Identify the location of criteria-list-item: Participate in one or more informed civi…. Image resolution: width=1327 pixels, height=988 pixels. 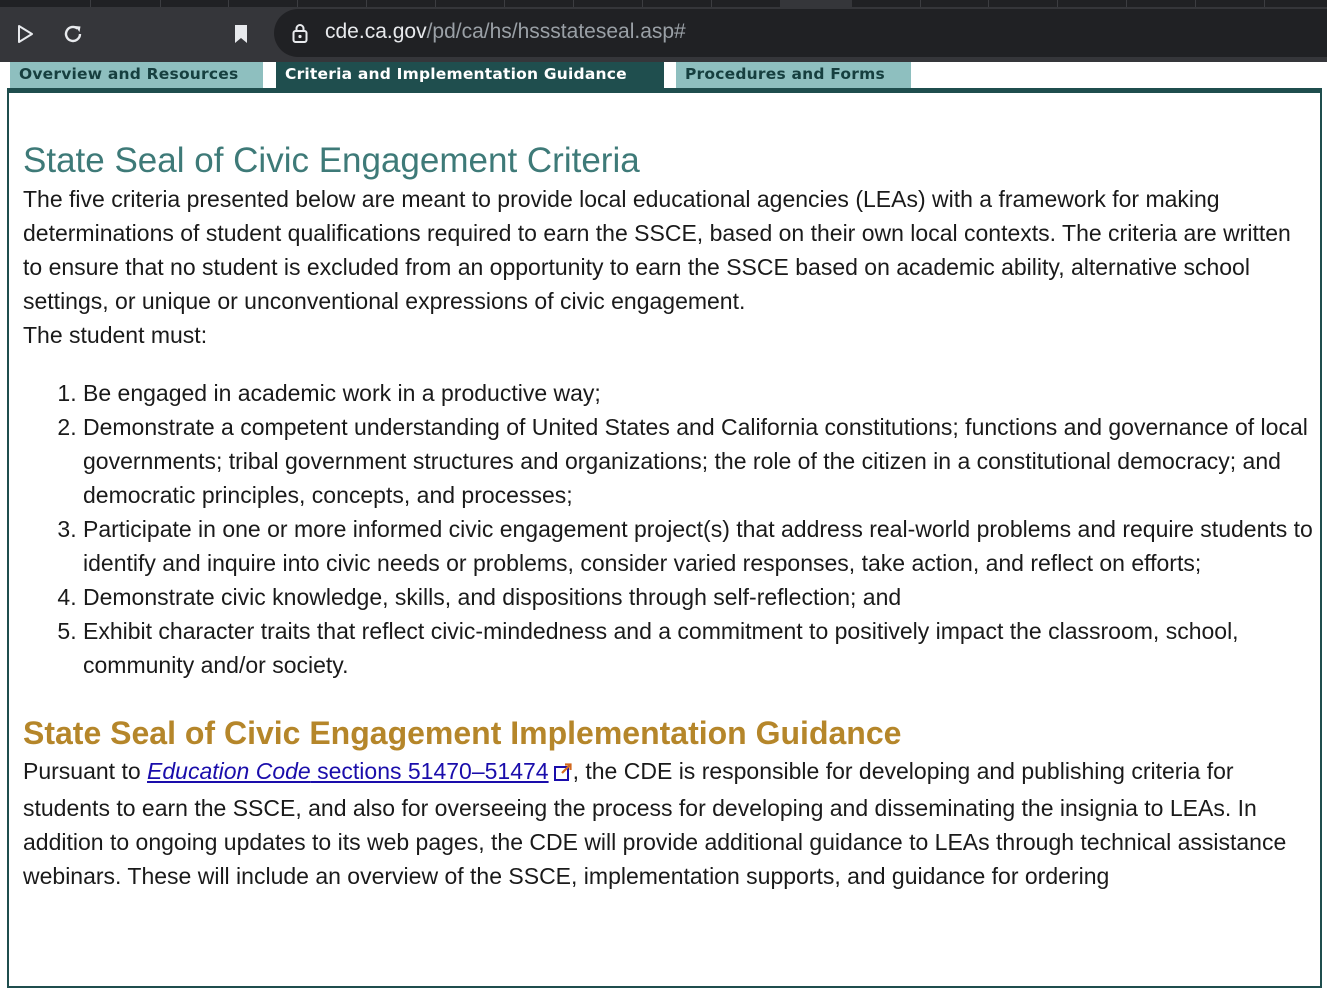
(698, 546).